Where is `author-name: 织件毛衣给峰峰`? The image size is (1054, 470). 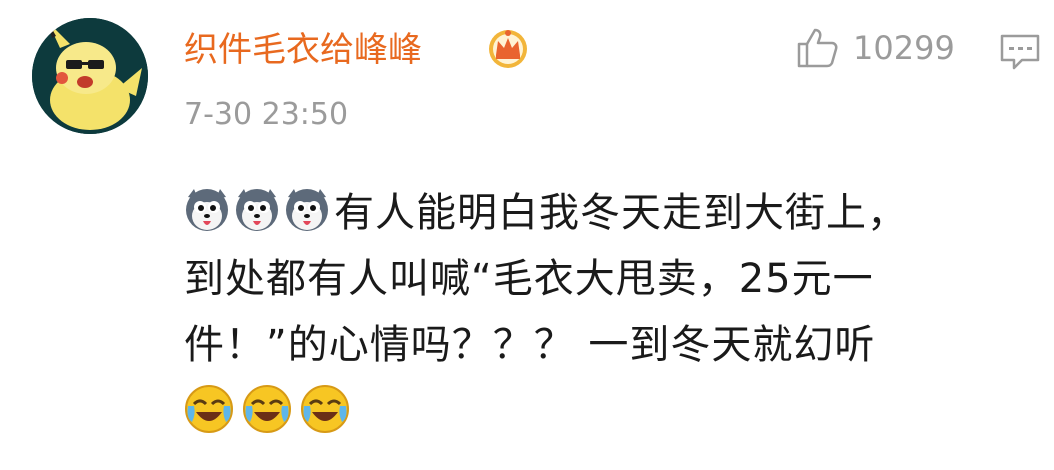
author-name: 织件毛衣给峰峰 is located at coordinates (303, 50).